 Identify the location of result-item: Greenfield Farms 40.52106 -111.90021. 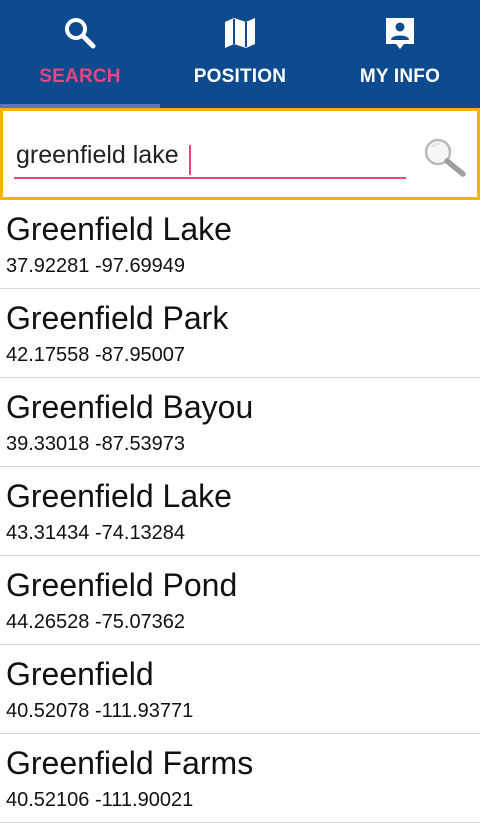
(240, 778).